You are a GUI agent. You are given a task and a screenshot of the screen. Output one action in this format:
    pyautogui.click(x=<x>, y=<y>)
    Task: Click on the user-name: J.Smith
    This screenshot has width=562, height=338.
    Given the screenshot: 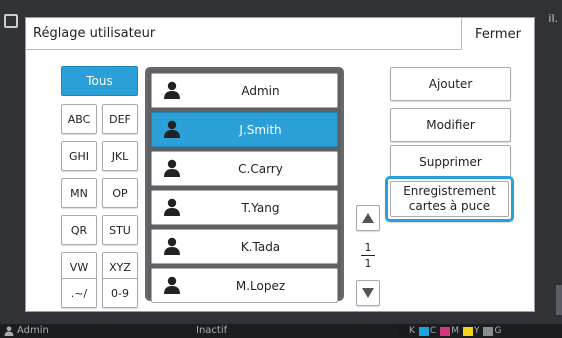 What is the action you would take?
    pyautogui.click(x=260, y=129)
    